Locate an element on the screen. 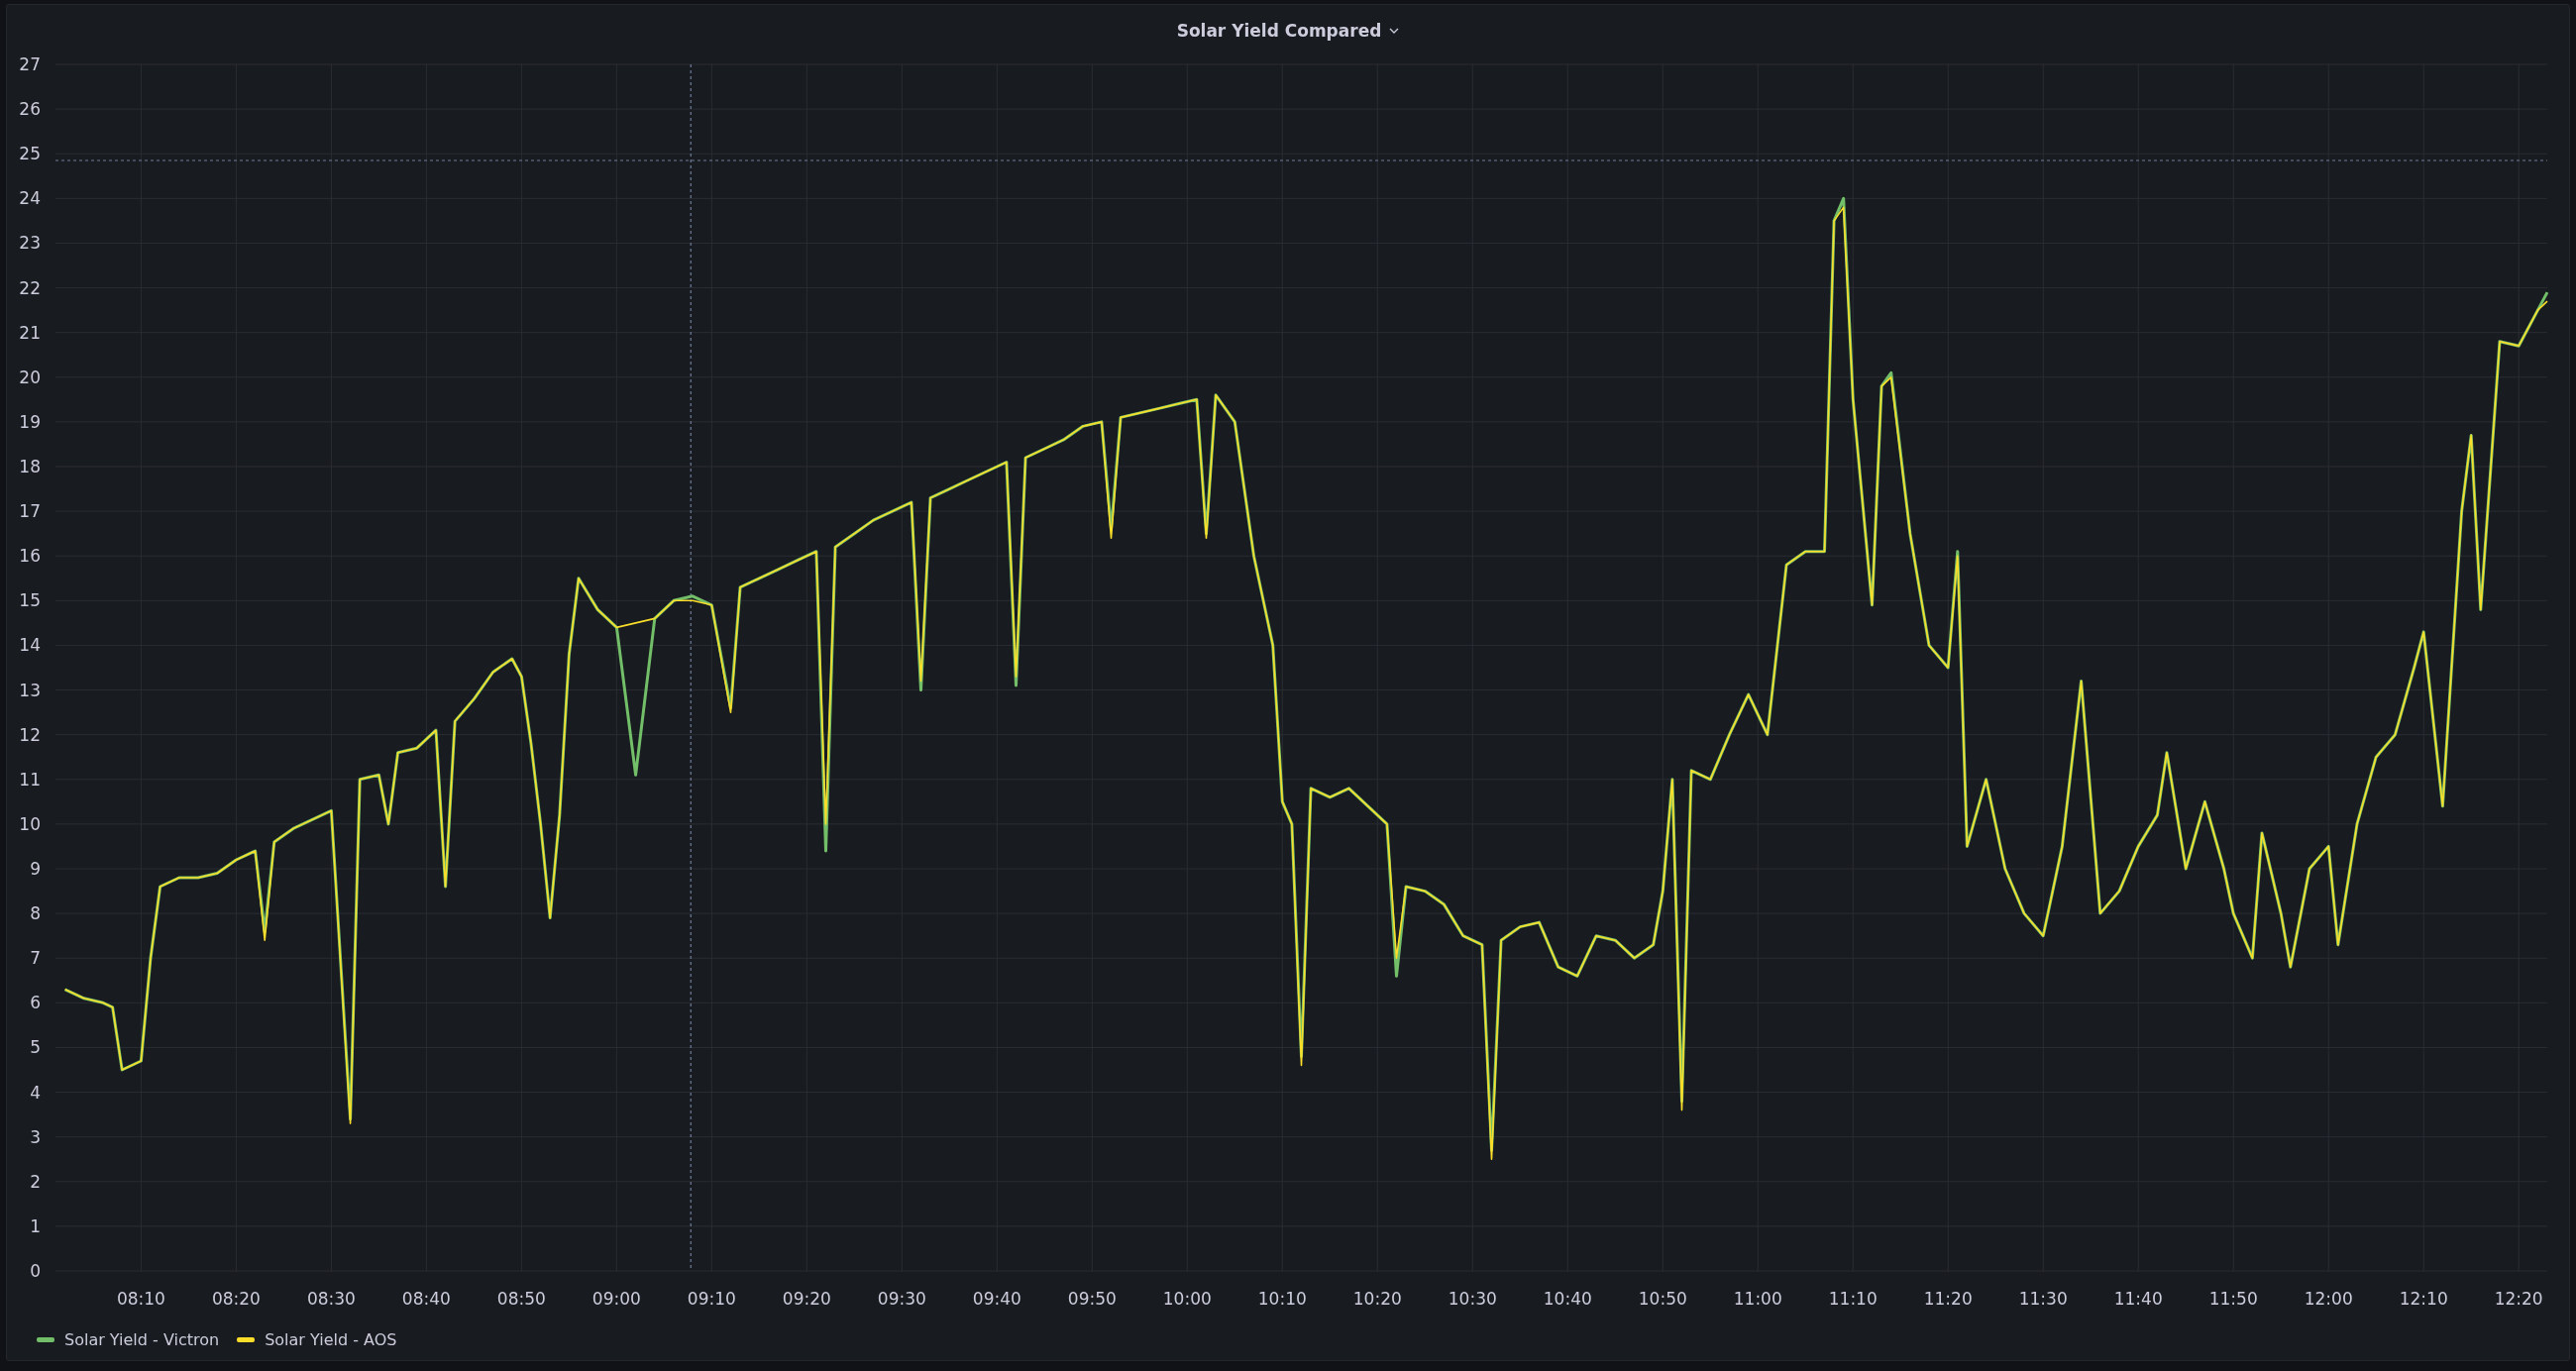  x-axis-label: 11:50 is located at coordinates (2233, 1299).